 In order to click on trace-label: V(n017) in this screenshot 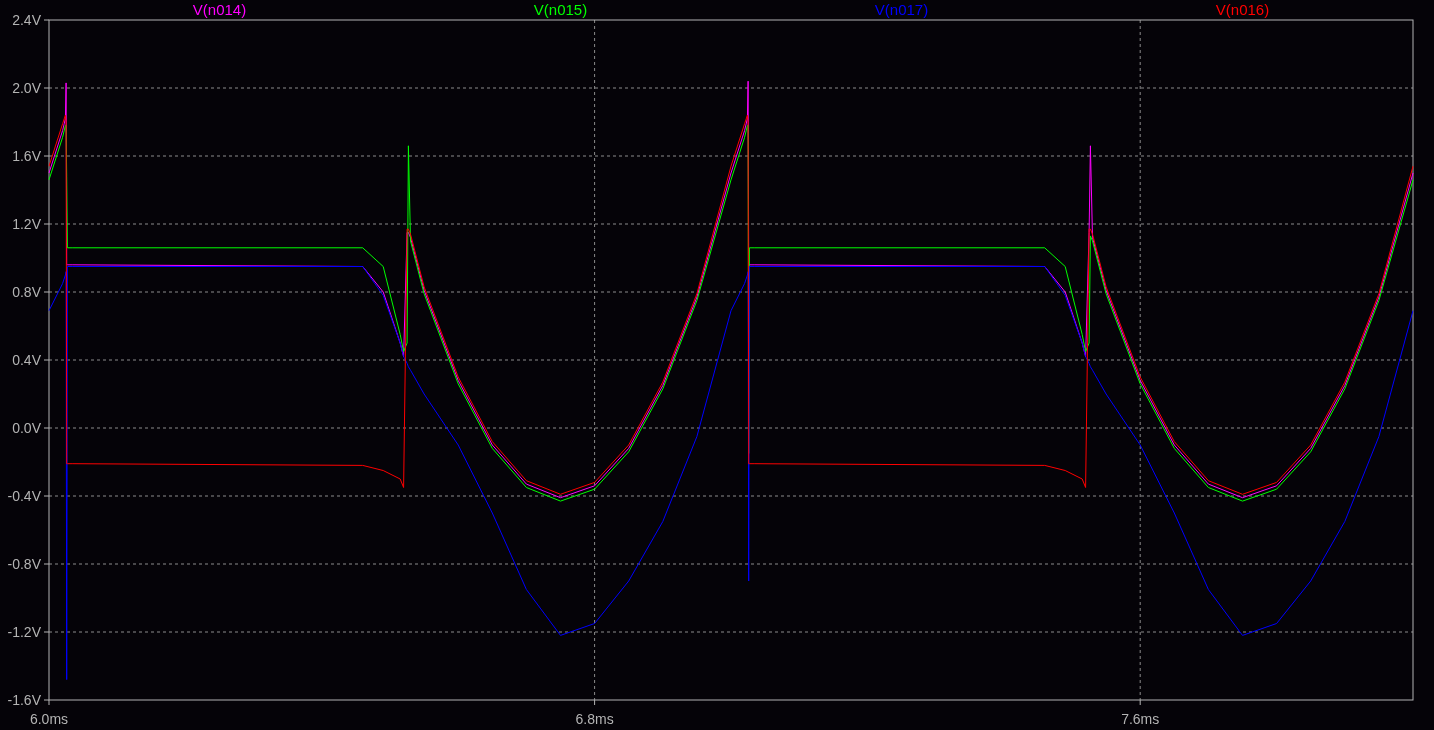, I will do `click(901, 9)`.